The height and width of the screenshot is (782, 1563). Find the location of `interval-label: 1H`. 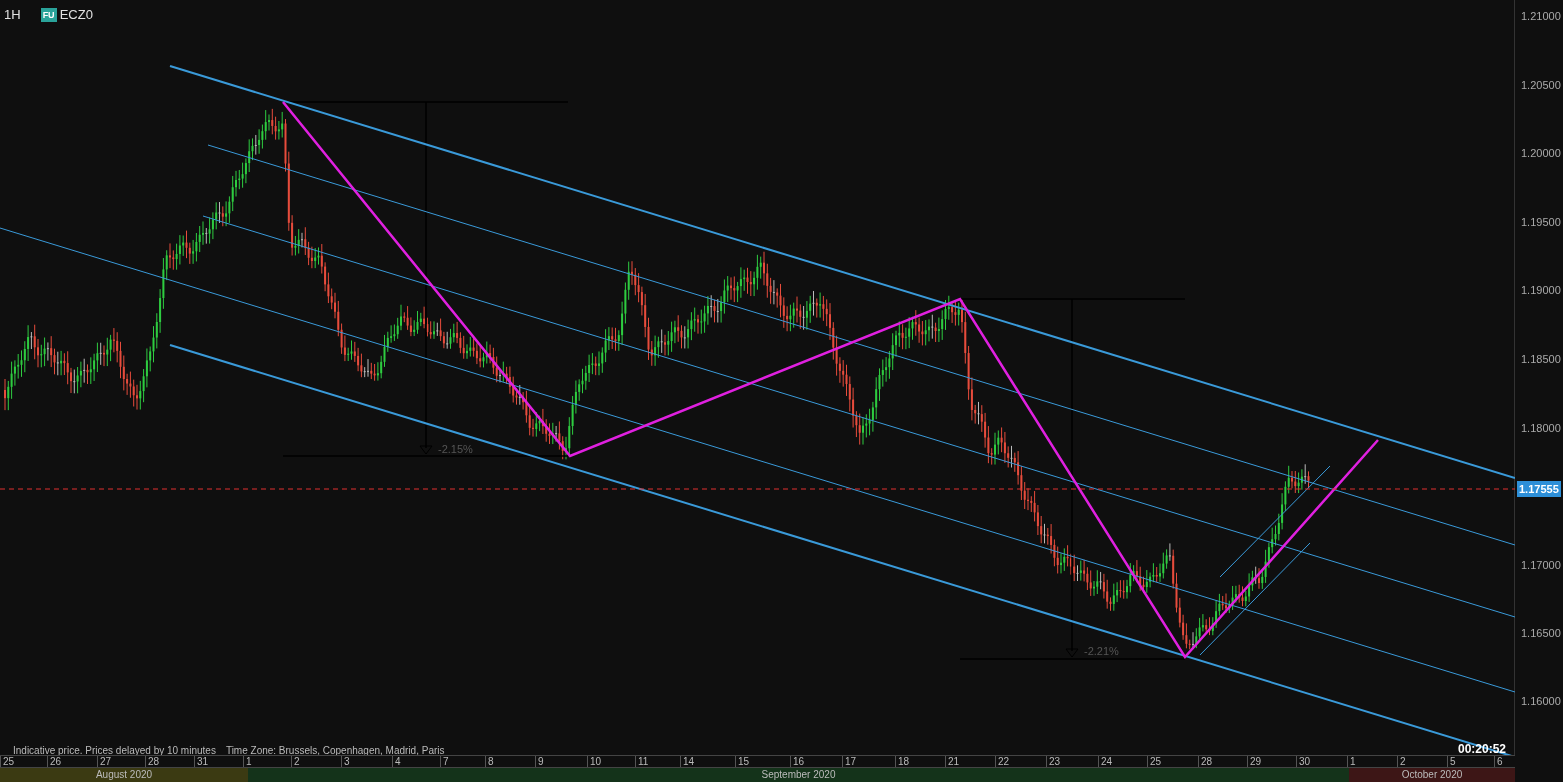

interval-label: 1H is located at coordinates (12, 15).